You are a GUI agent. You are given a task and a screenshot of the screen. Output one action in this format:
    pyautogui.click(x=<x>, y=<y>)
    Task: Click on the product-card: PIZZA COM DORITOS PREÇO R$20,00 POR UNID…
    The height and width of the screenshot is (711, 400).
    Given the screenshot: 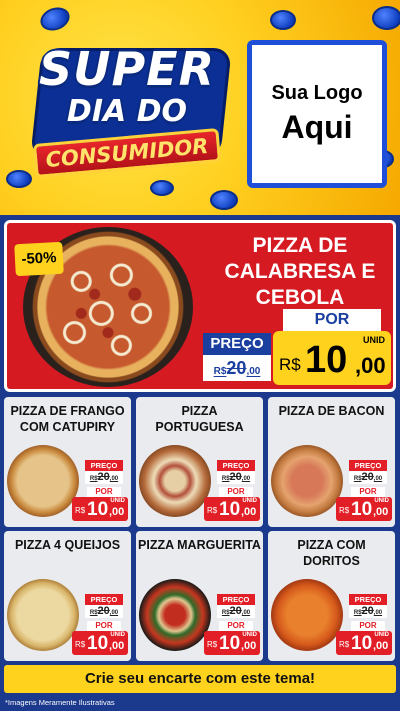 What is the action you would take?
    pyautogui.click(x=331, y=596)
    